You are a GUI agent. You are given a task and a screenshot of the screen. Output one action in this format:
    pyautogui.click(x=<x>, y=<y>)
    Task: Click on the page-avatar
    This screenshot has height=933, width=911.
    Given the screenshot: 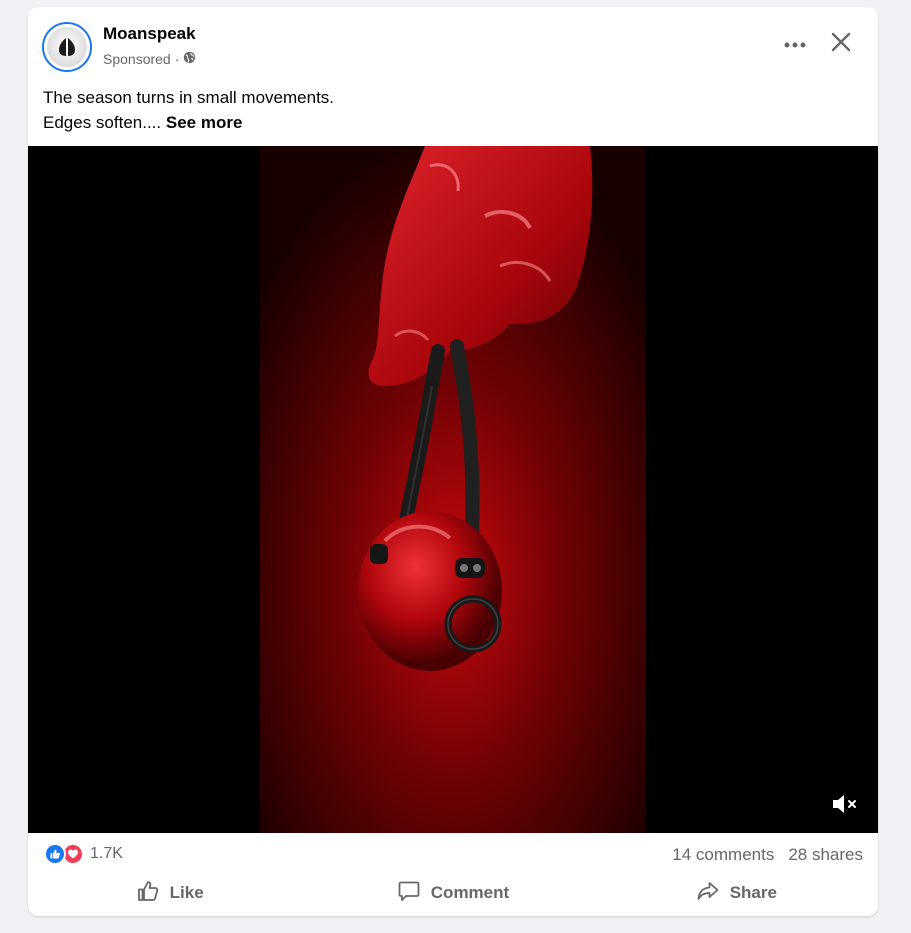 What is the action you would take?
    pyautogui.click(x=67, y=47)
    